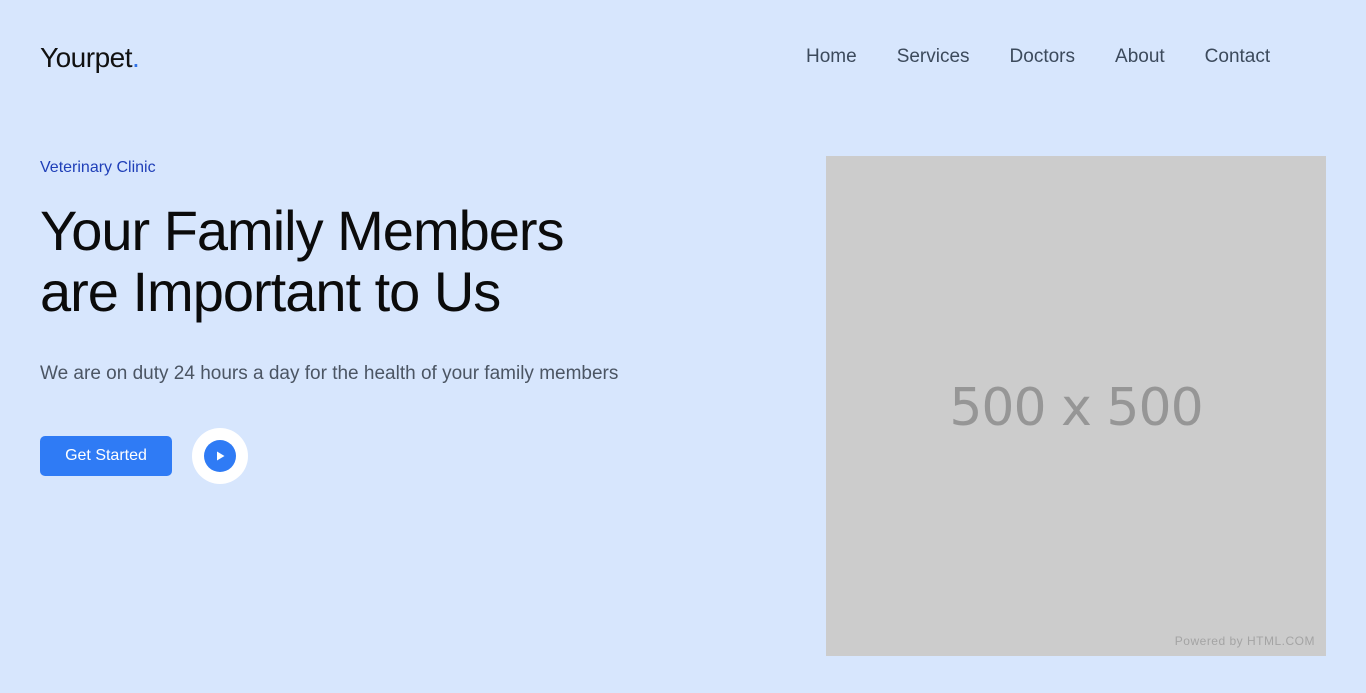 The width and height of the screenshot is (1366, 693). What do you see at coordinates (98, 167) in the screenshot?
I see `hero-eyebrow: Veterinary Clinic` at bounding box center [98, 167].